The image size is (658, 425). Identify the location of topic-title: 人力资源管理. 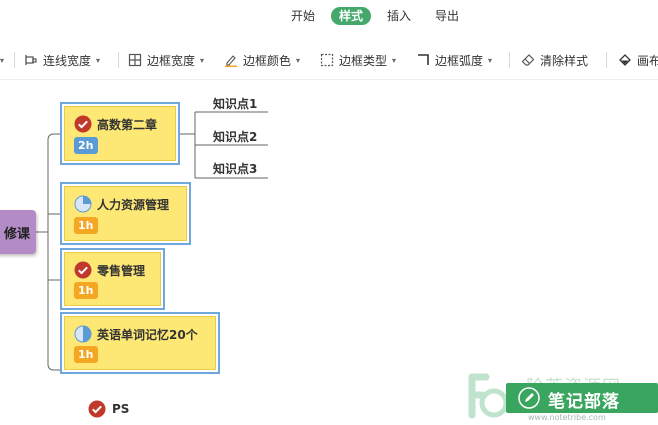
(133, 205).